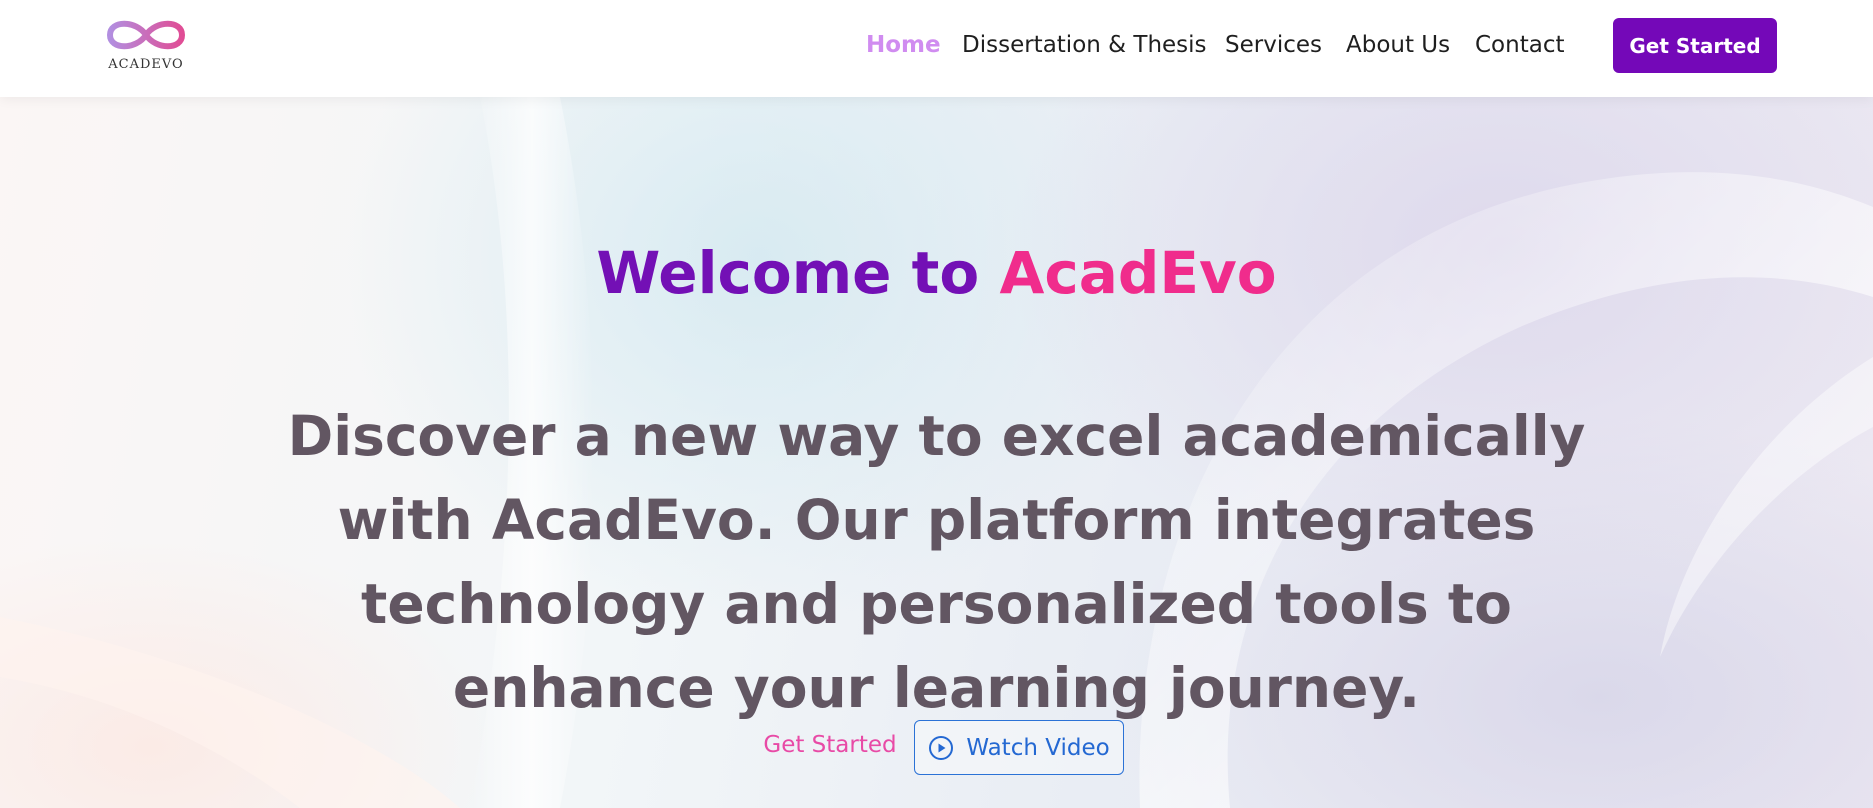  I want to click on brand-logo: ACADEVO, so click(146, 45).